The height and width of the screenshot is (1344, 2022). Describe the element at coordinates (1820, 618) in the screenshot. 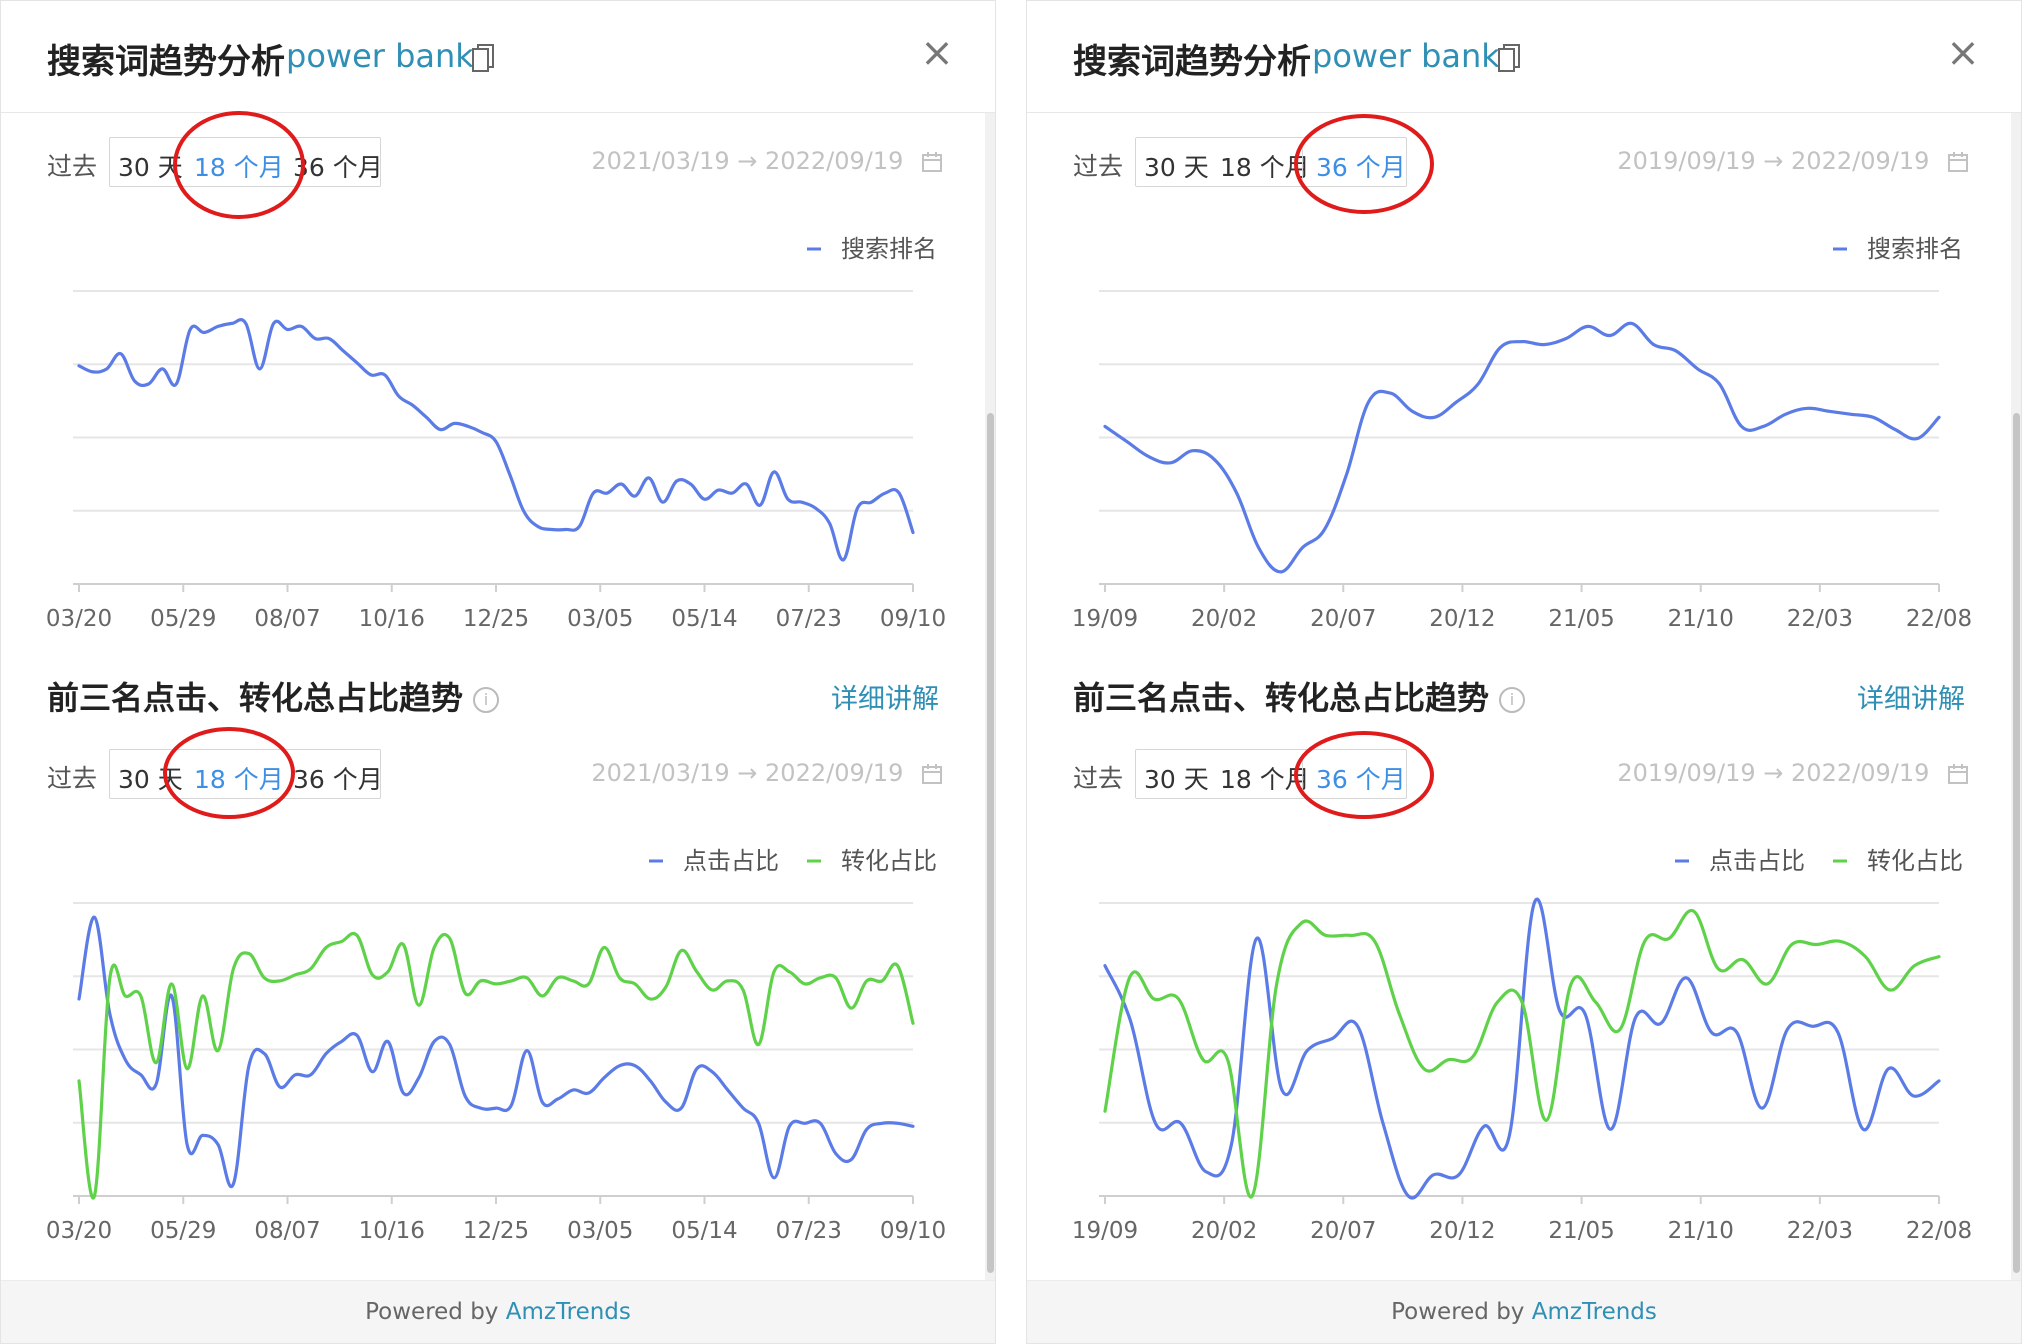

I see `x-tick-label: 22/03` at that location.